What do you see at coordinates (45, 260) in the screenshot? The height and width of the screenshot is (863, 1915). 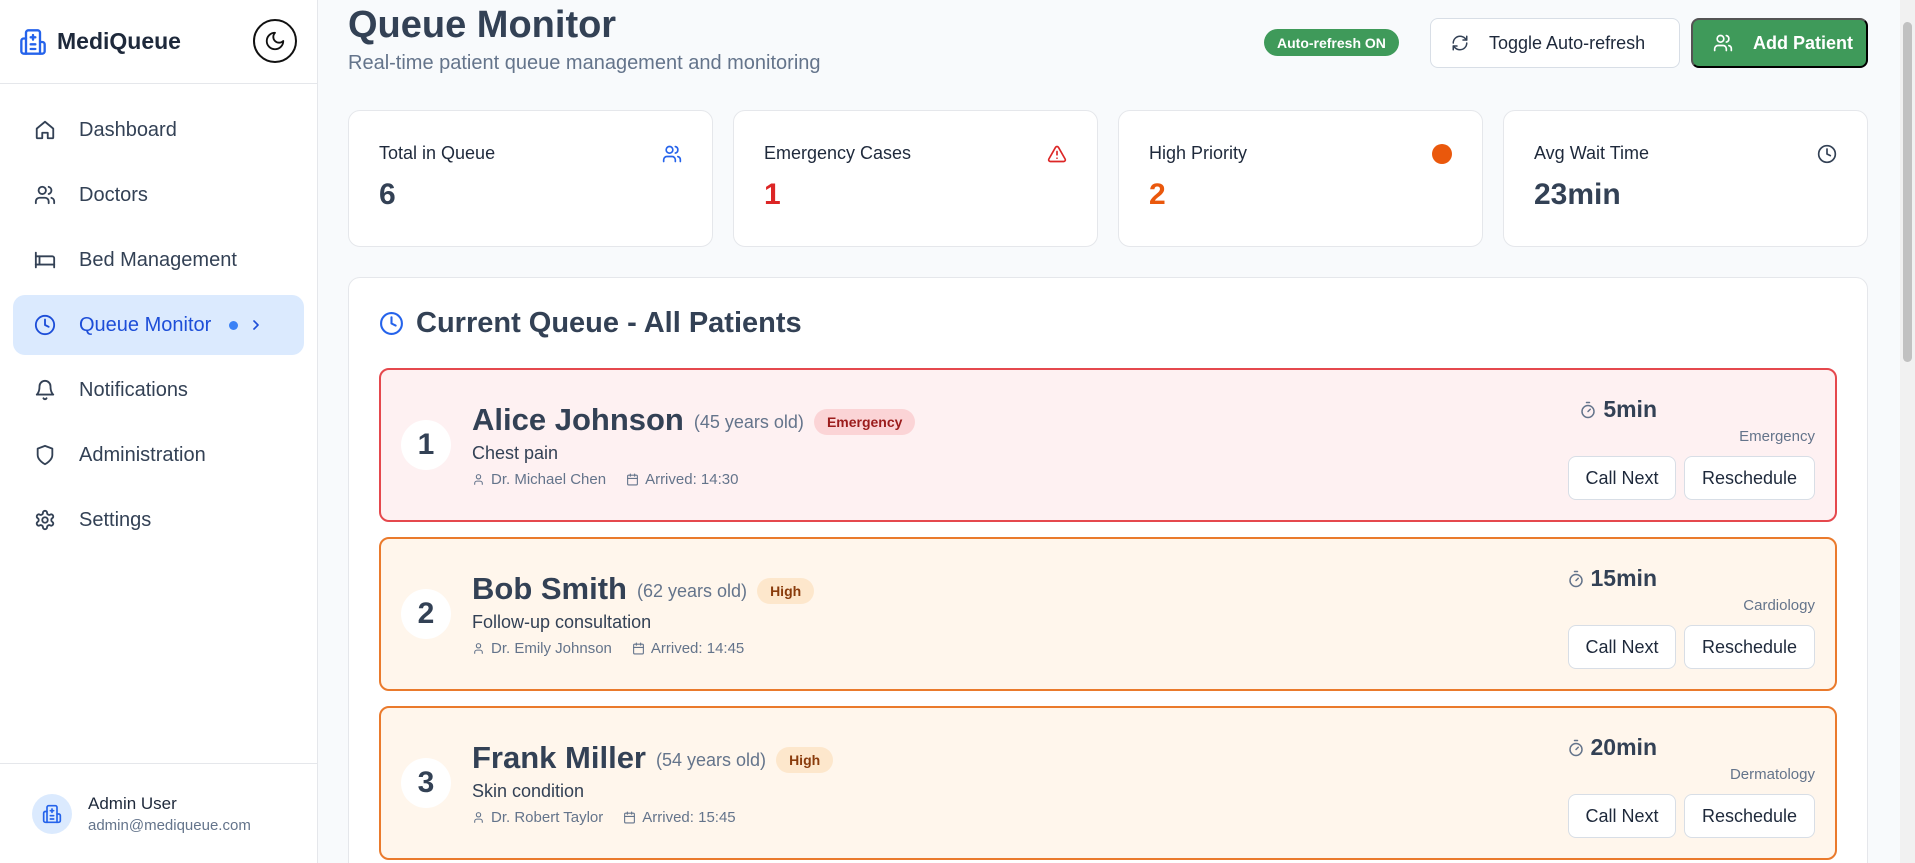 I see `bed-icon` at bounding box center [45, 260].